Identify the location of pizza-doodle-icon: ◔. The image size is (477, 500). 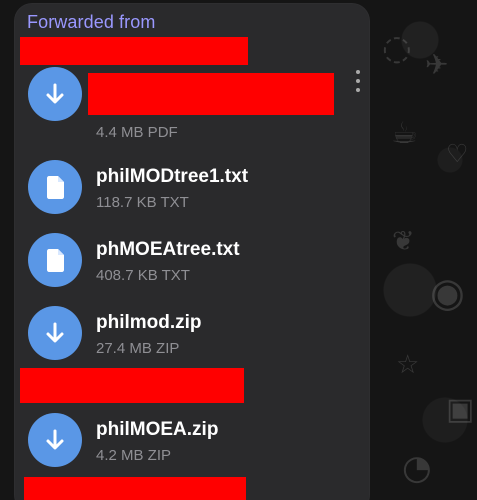
(417, 468).